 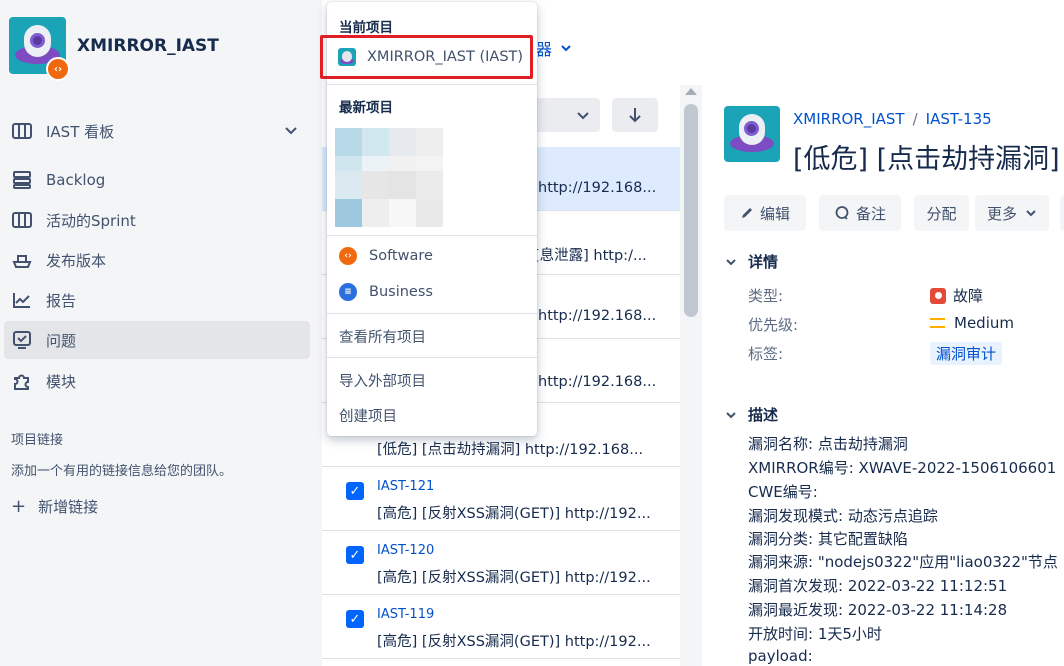 What do you see at coordinates (766, 296) in the screenshot?
I see `type-label: 类型:` at bounding box center [766, 296].